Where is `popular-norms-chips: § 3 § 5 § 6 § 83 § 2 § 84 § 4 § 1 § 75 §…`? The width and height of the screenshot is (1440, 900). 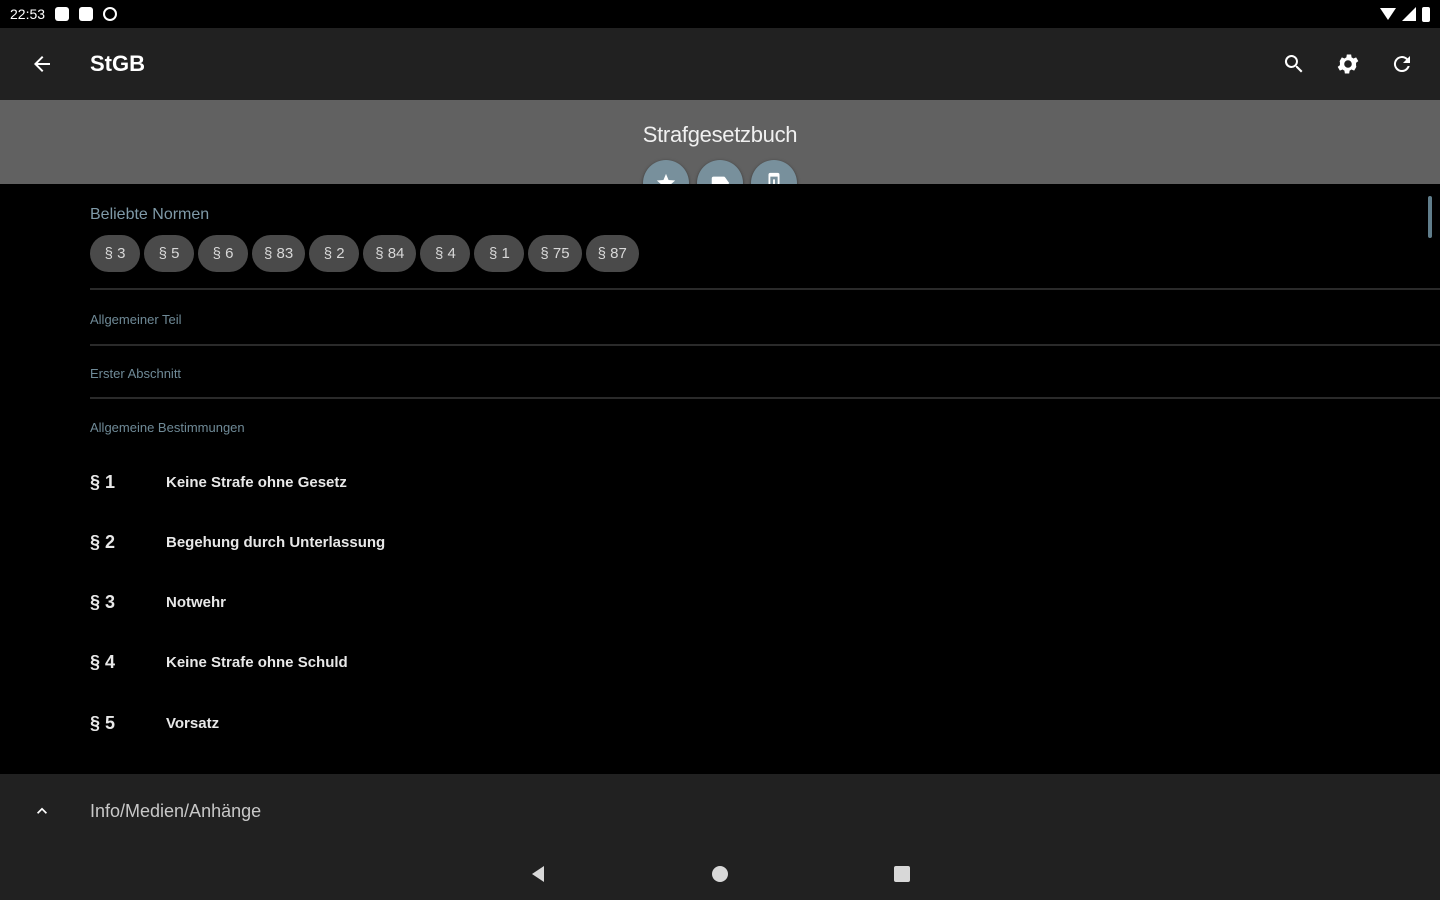 popular-norms-chips: § 3 § 5 § 6 § 83 § 2 § 84 § 4 § 1 § 75 §… is located at coordinates (364, 253).